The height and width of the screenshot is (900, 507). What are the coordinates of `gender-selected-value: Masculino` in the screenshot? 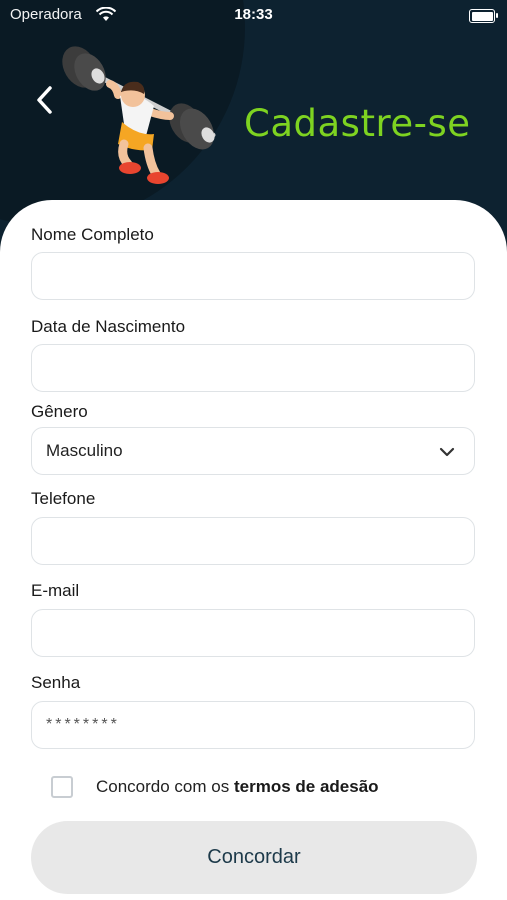 It's located at (84, 450).